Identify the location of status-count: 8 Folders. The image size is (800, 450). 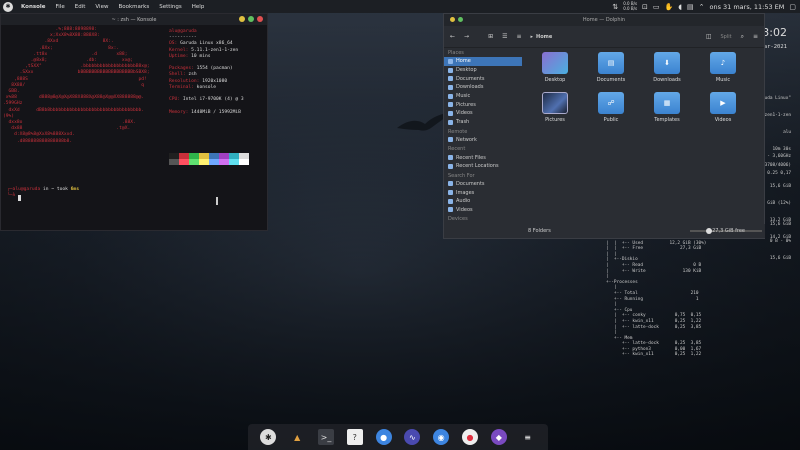
(539, 231).